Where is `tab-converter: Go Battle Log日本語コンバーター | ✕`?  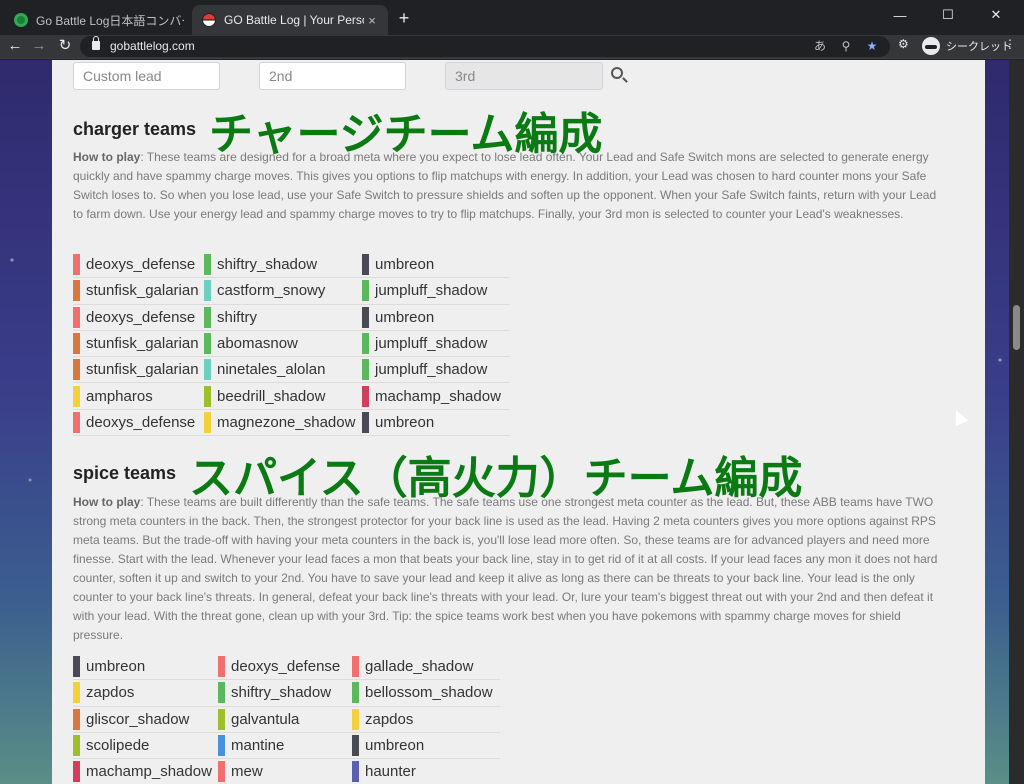
tab-converter: Go Battle Log日本語コンバーター | ✕ is located at coordinates (98, 20).